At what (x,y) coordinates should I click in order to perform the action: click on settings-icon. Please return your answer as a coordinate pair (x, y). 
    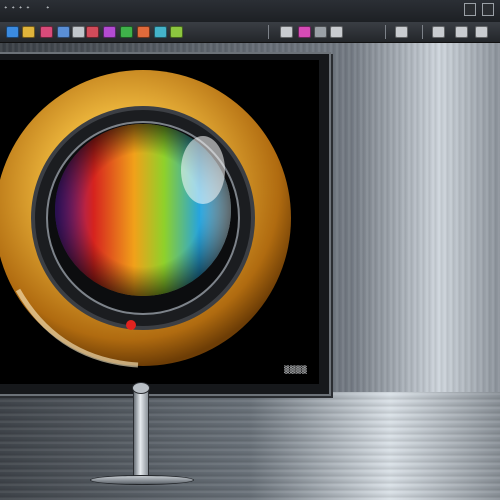
    Looking at the image, I should click on (320, 32).